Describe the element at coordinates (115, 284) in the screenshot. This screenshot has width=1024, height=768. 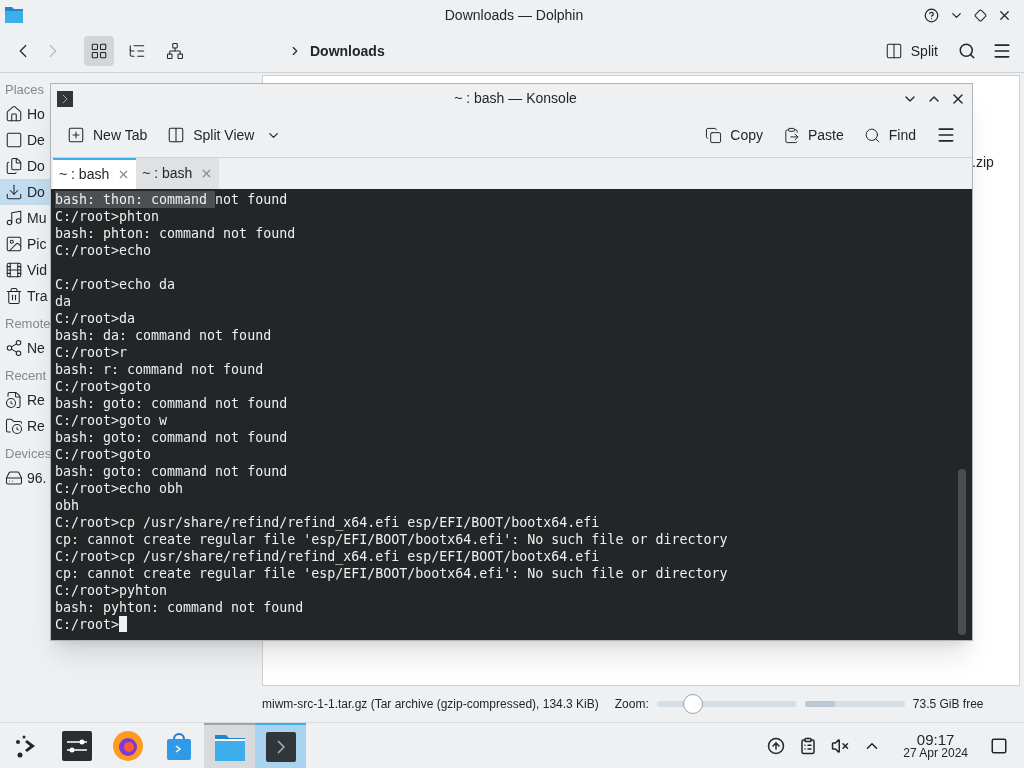
I see `terminal-line: C:/root>echo da` at that location.